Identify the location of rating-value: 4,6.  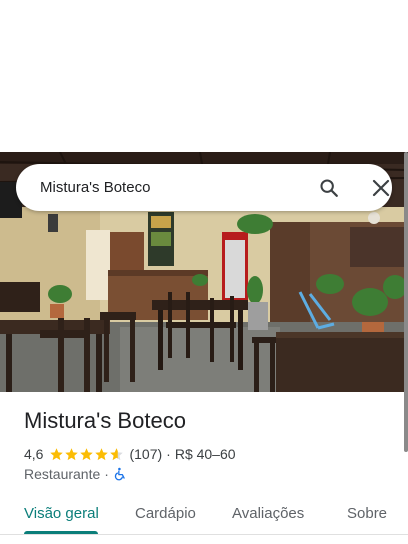
(34, 454).